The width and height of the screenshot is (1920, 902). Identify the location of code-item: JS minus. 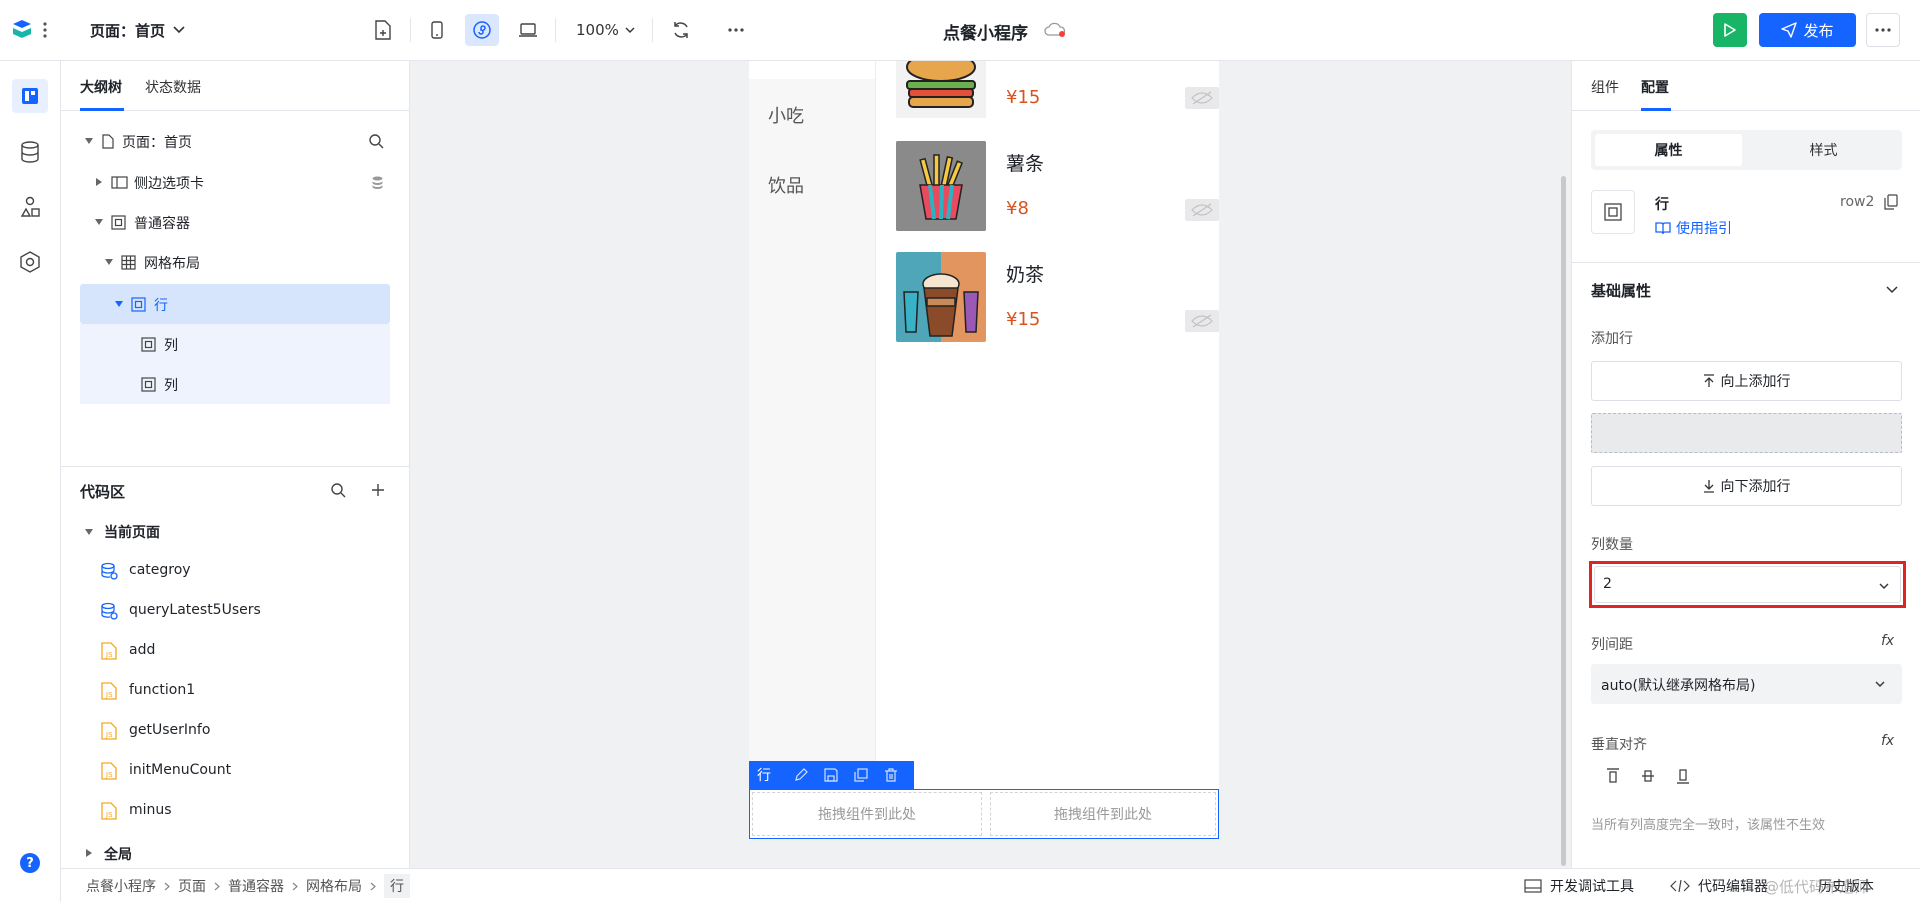
(230, 811).